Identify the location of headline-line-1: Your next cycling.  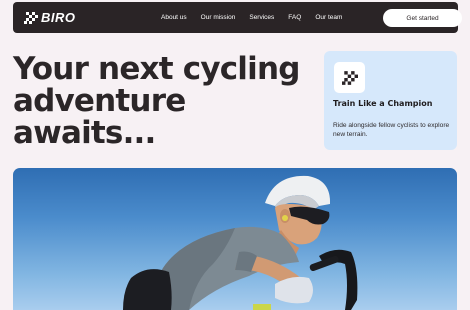
(156, 69).